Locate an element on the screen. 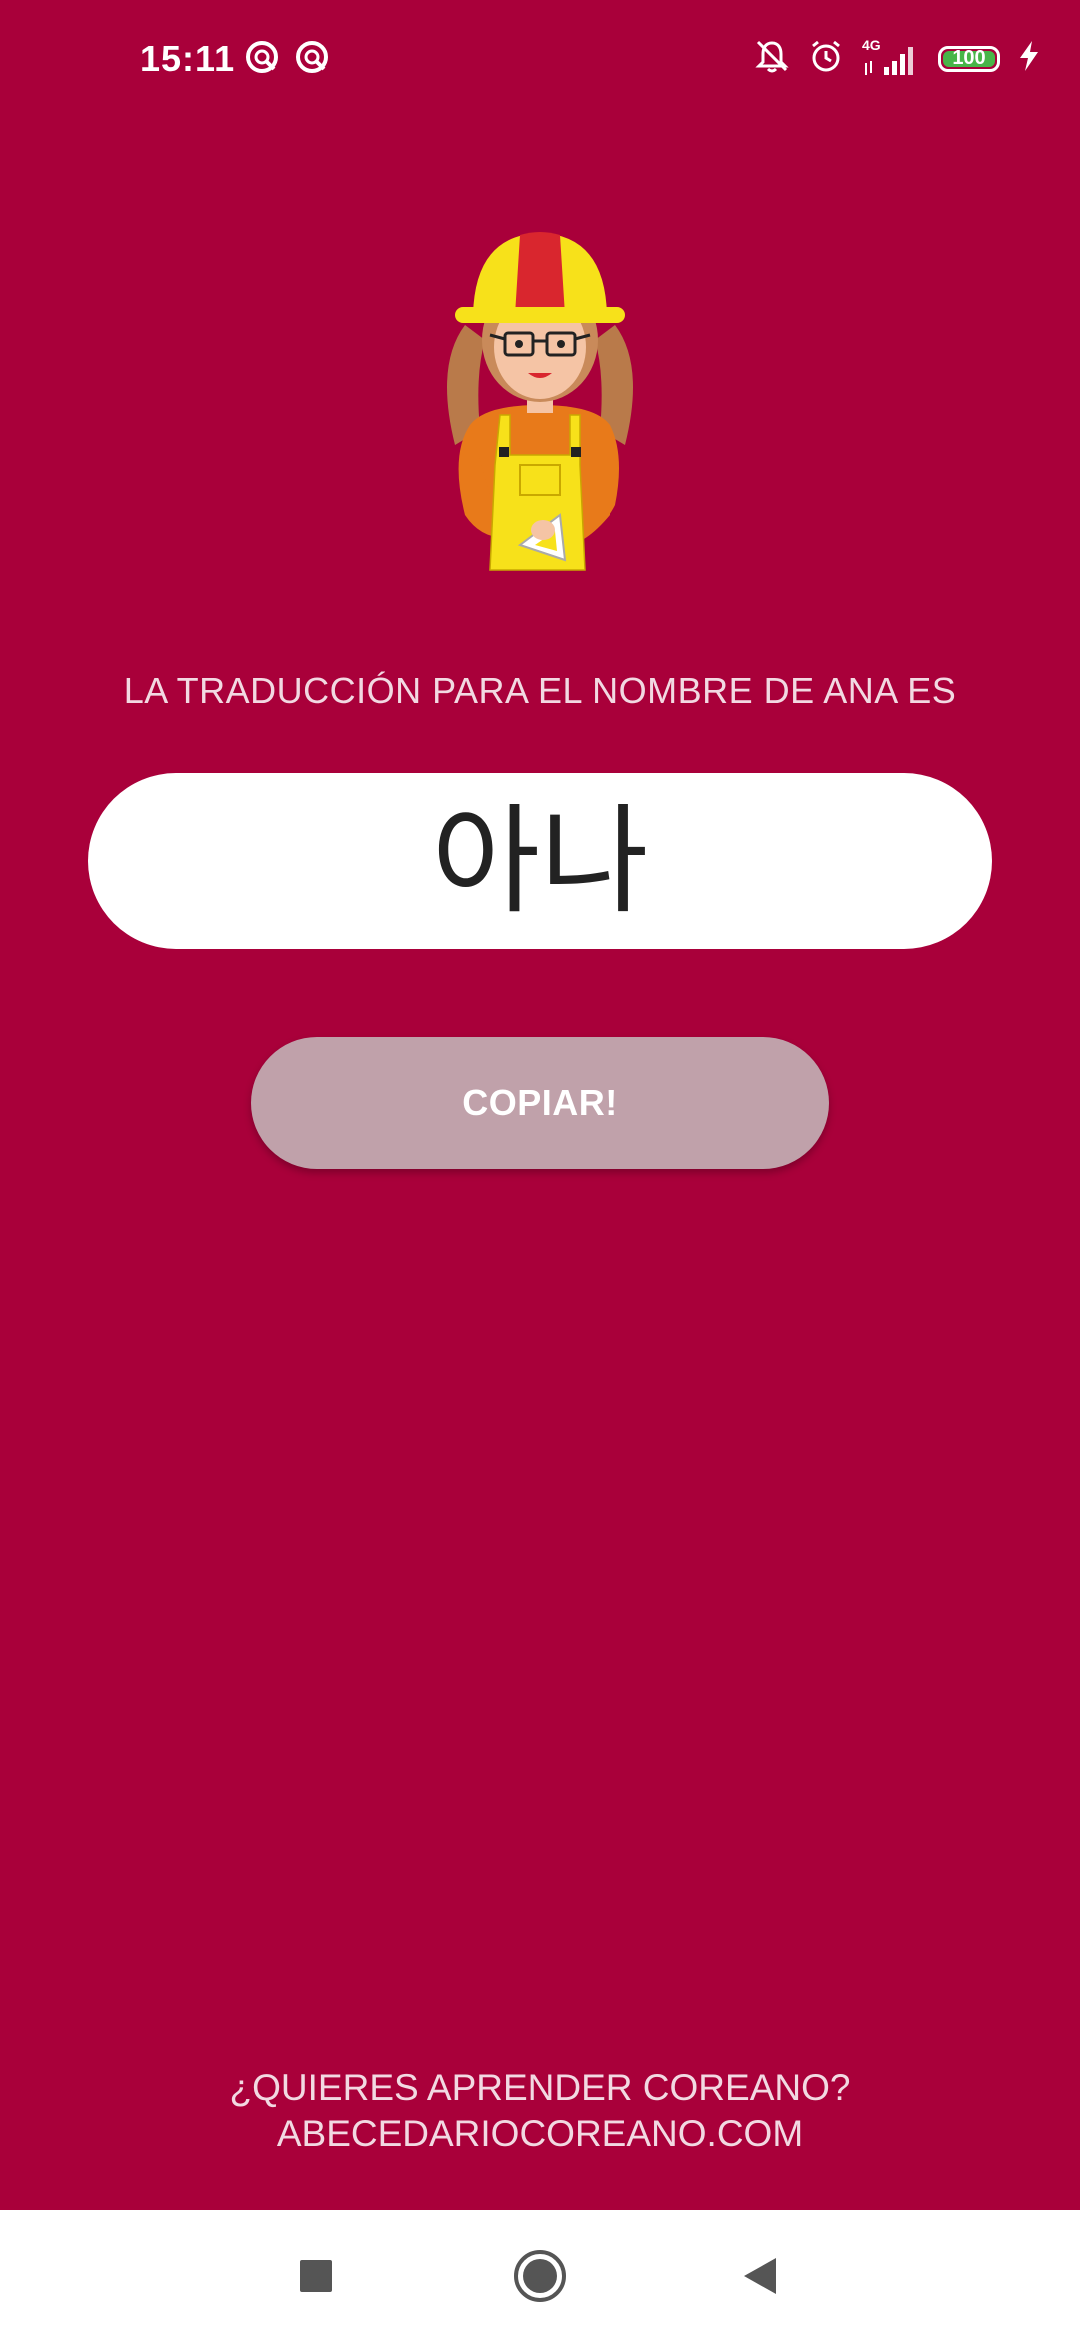  home-icon is located at coordinates (540, 2276).